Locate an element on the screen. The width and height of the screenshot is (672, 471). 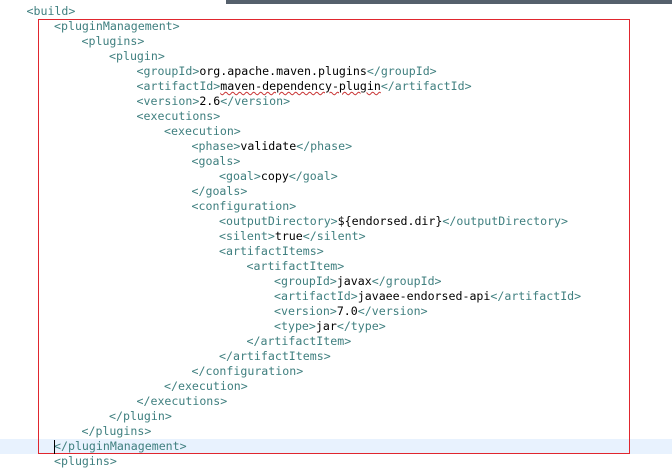
code-line: <build> is located at coordinates (336, 11).